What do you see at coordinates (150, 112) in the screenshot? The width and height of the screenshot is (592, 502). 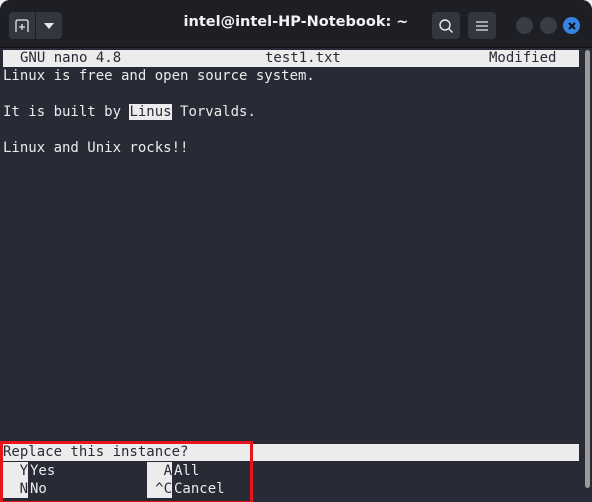 I see `search-match-highlight: Linus` at bounding box center [150, 112].